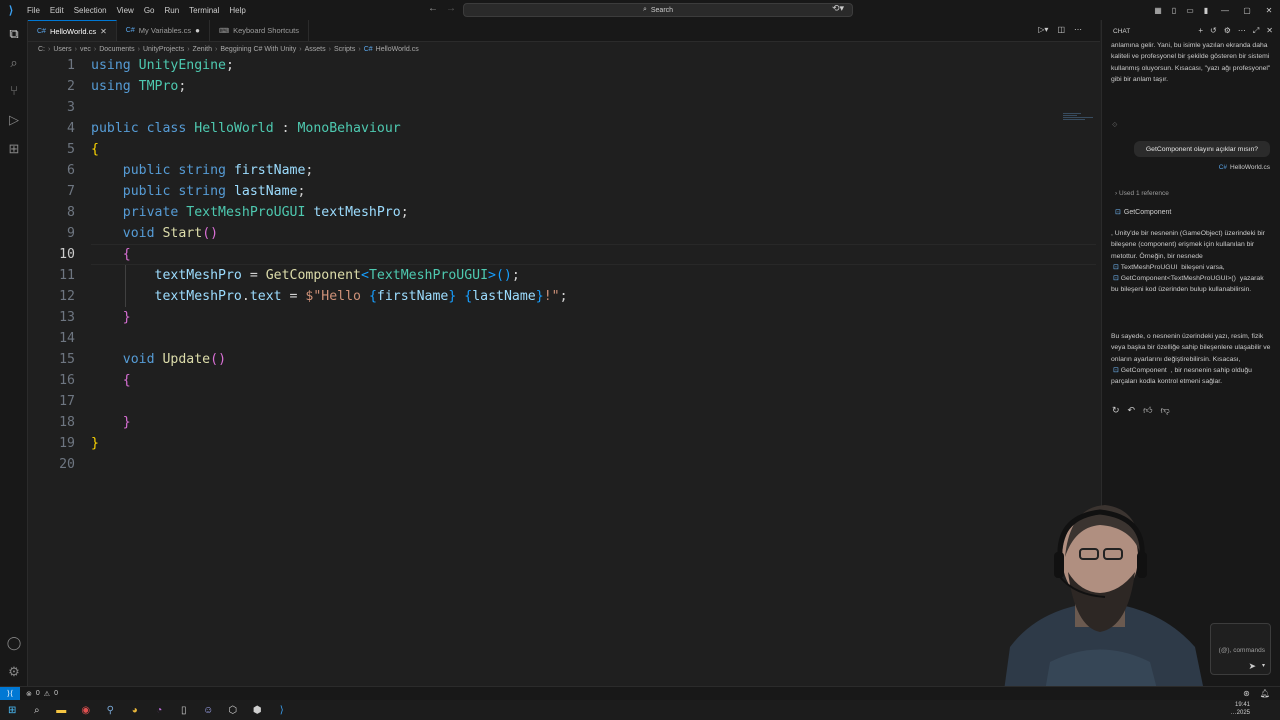 Image resolution: width=1280 pixels, height=720 pixels. What do you see at coordinates (85, 49) in the screenshot?
I see `breadcrumb-item: vec` at bounding box center [85, 49].